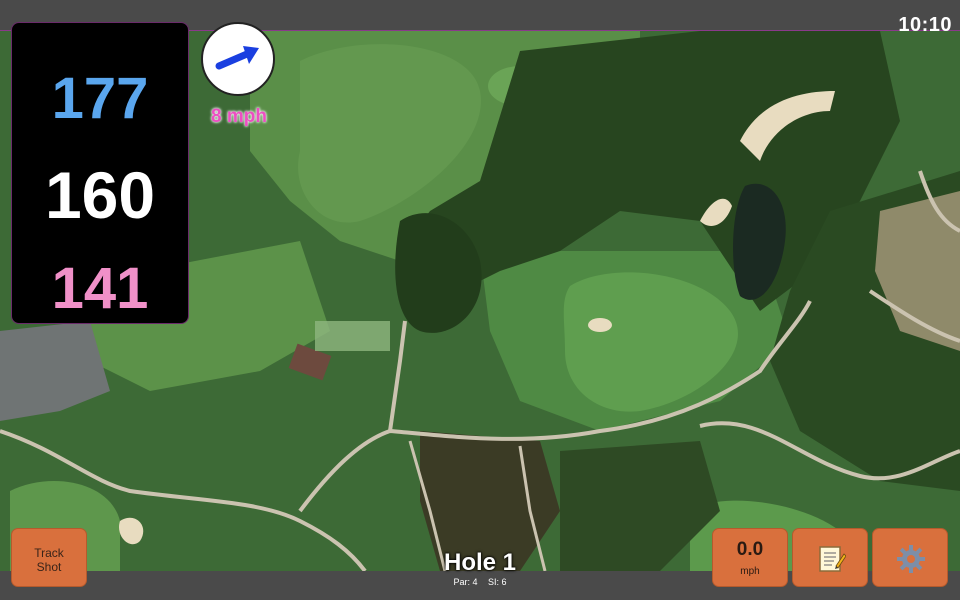  What do you see at coordinates (750, 549) in the screenshot?
I see `speed-value: 0.0` at bounding box center [750, 549].